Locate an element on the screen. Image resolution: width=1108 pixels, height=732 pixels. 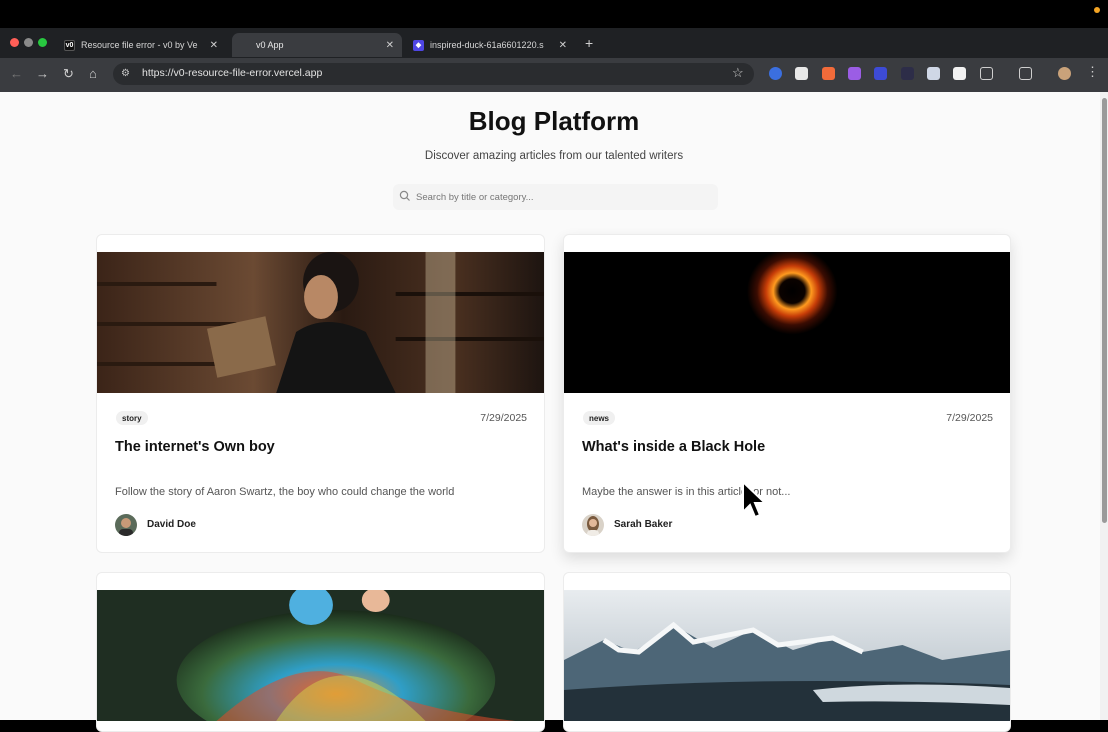
notion-extension-icon is located at coordinates (801, 73).